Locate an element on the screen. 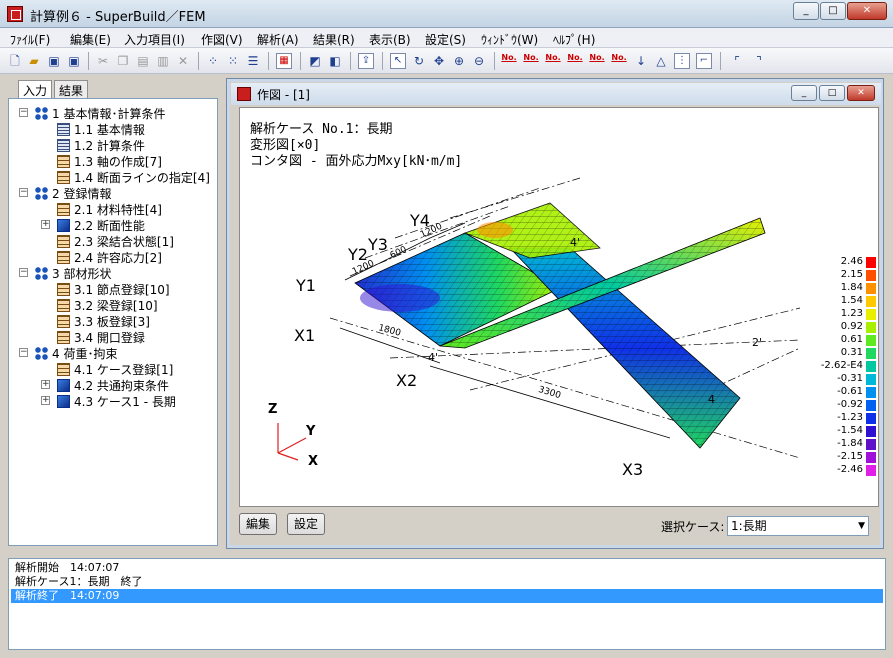  dimension-icon: ⋮ is located at coordinates (682, 61).